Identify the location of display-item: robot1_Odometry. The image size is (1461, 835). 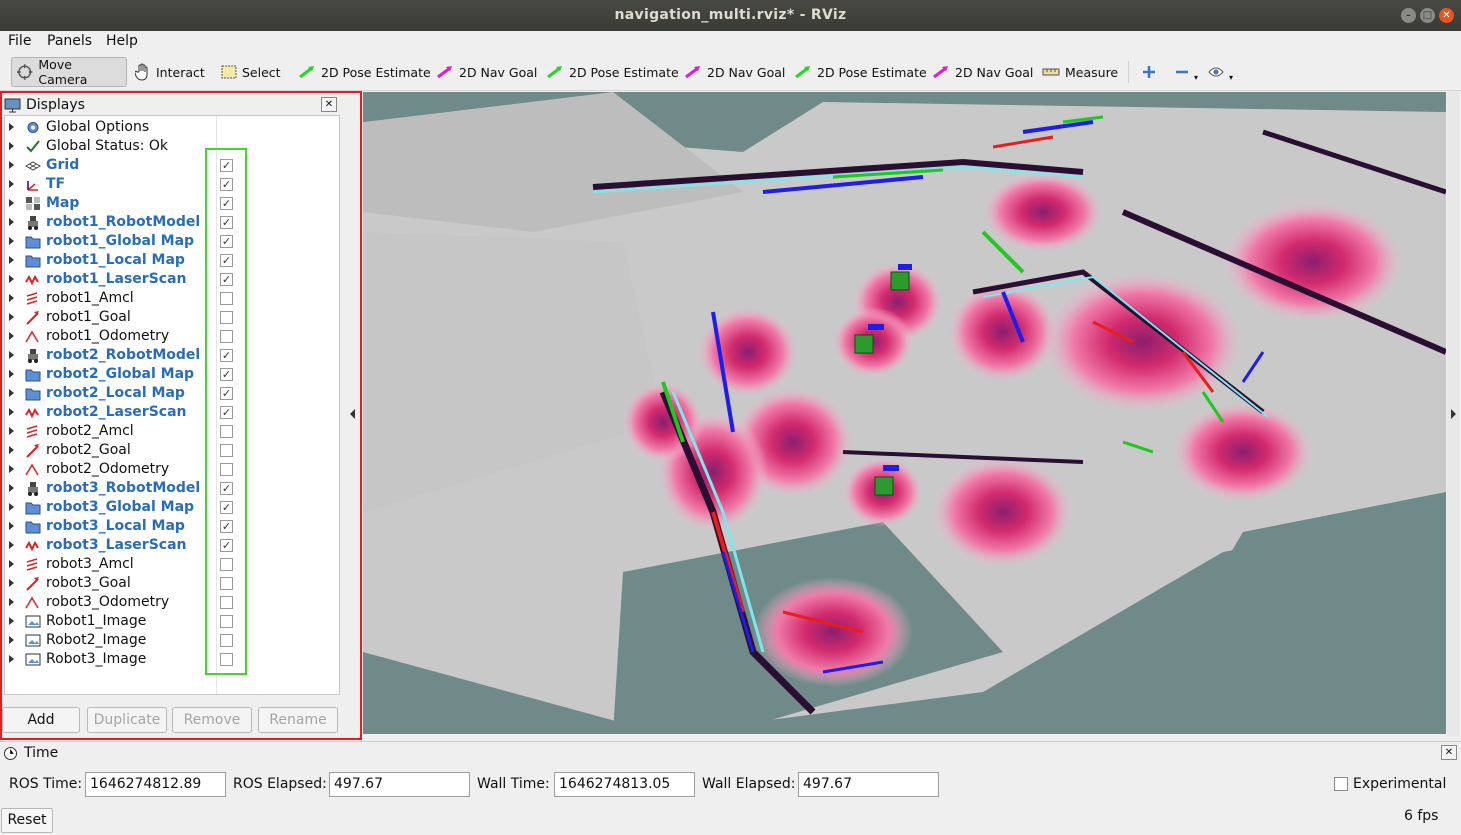
(172, 336).